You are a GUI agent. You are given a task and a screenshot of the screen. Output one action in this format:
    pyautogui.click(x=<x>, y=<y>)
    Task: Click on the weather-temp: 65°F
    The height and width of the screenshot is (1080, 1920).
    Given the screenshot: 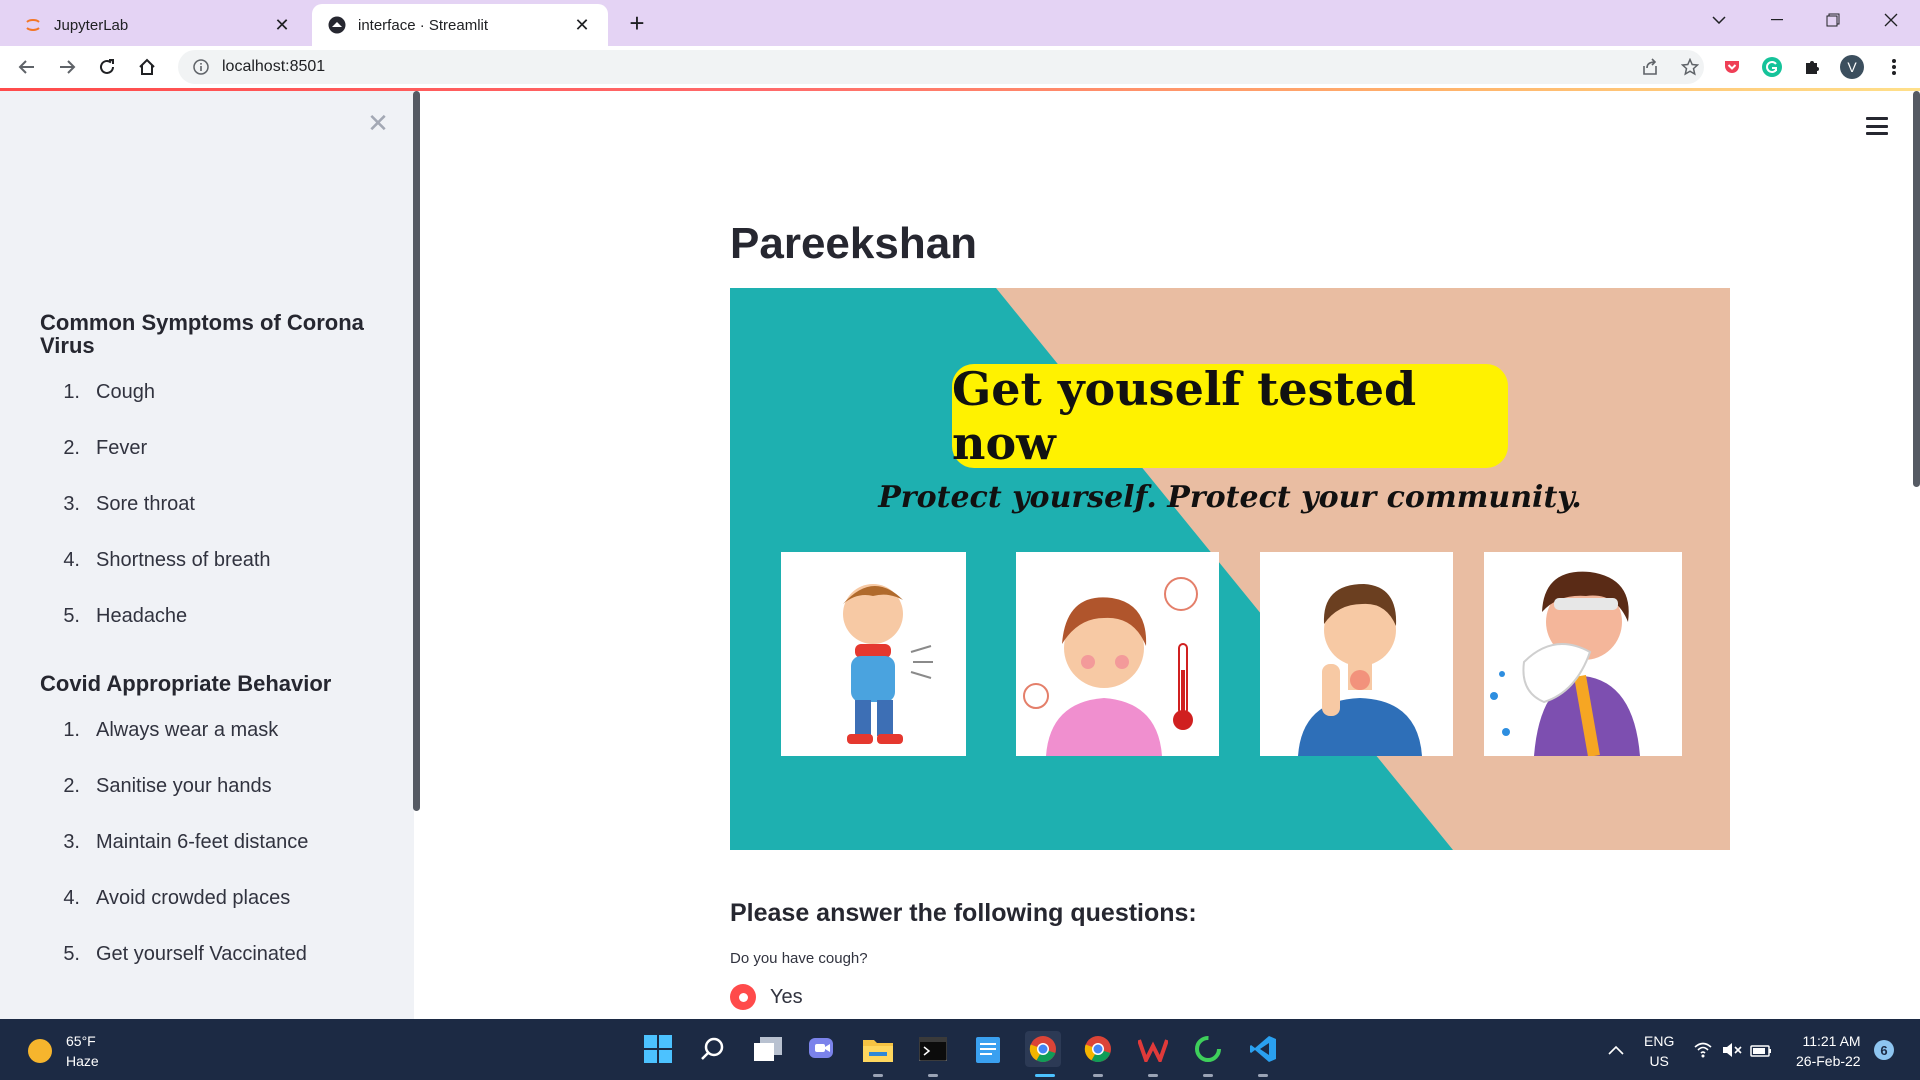 What is the action you would take?
    pyautogui.click(x=81, y=1041)
    